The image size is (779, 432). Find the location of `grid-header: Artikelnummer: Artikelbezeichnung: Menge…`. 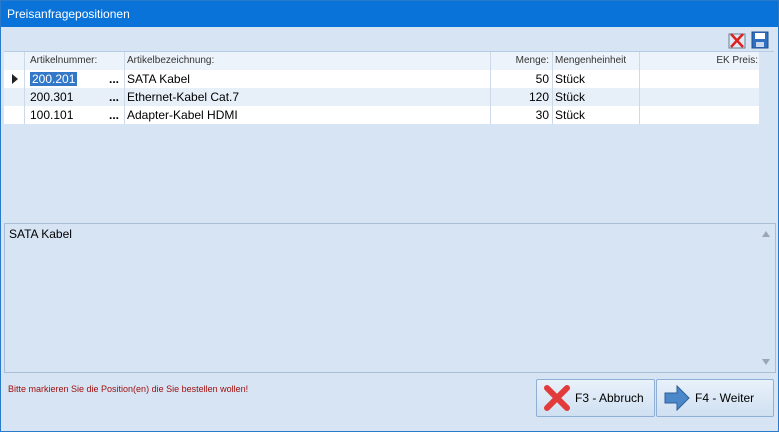

grid-header: Artikelnummer: Artikelbezeichnung: Menge… is located at coordinates (381, 61).